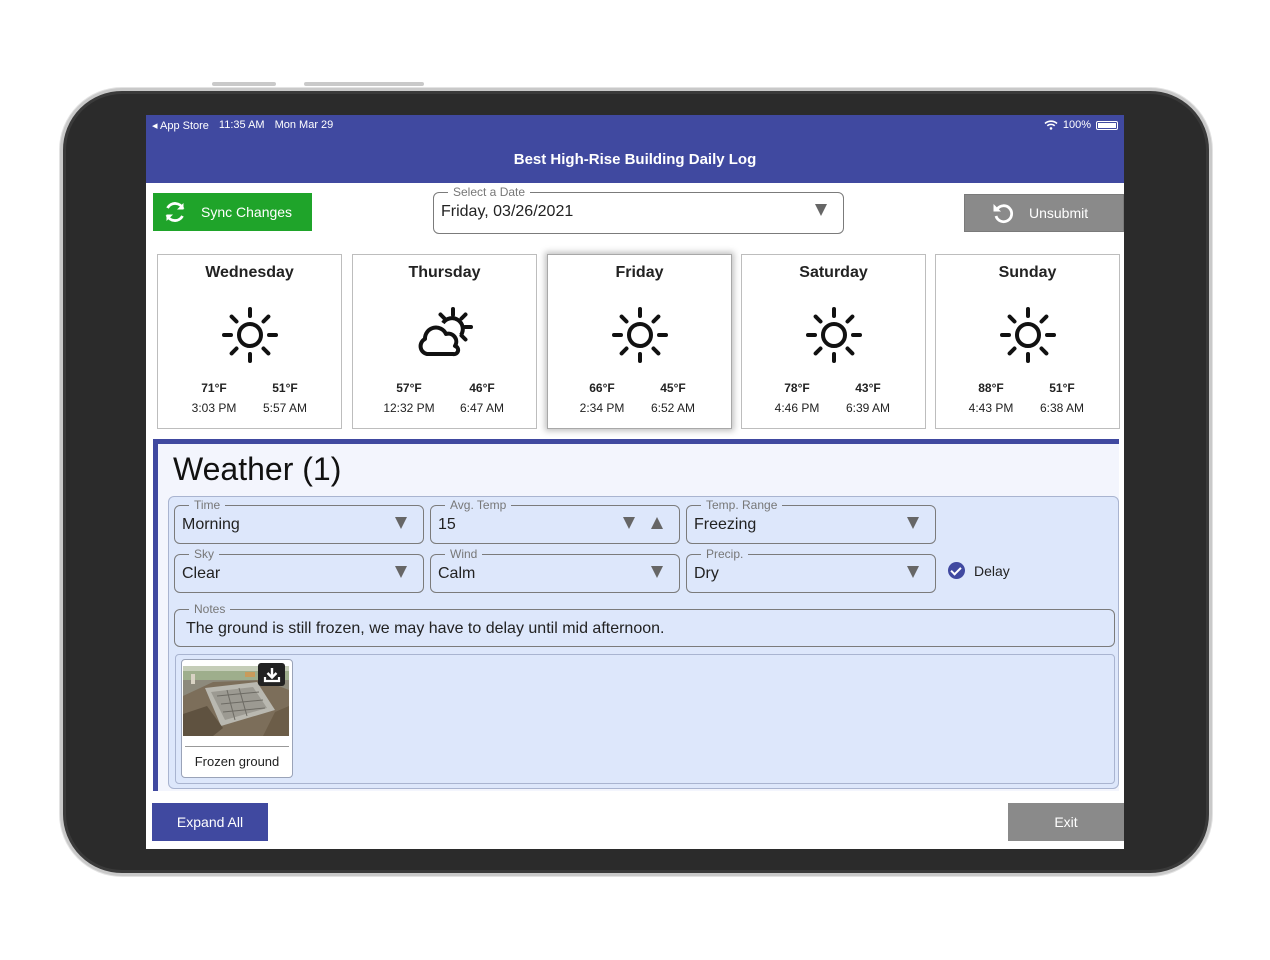  I want to click on high-time: 3:03 PM, so click(214, 408).